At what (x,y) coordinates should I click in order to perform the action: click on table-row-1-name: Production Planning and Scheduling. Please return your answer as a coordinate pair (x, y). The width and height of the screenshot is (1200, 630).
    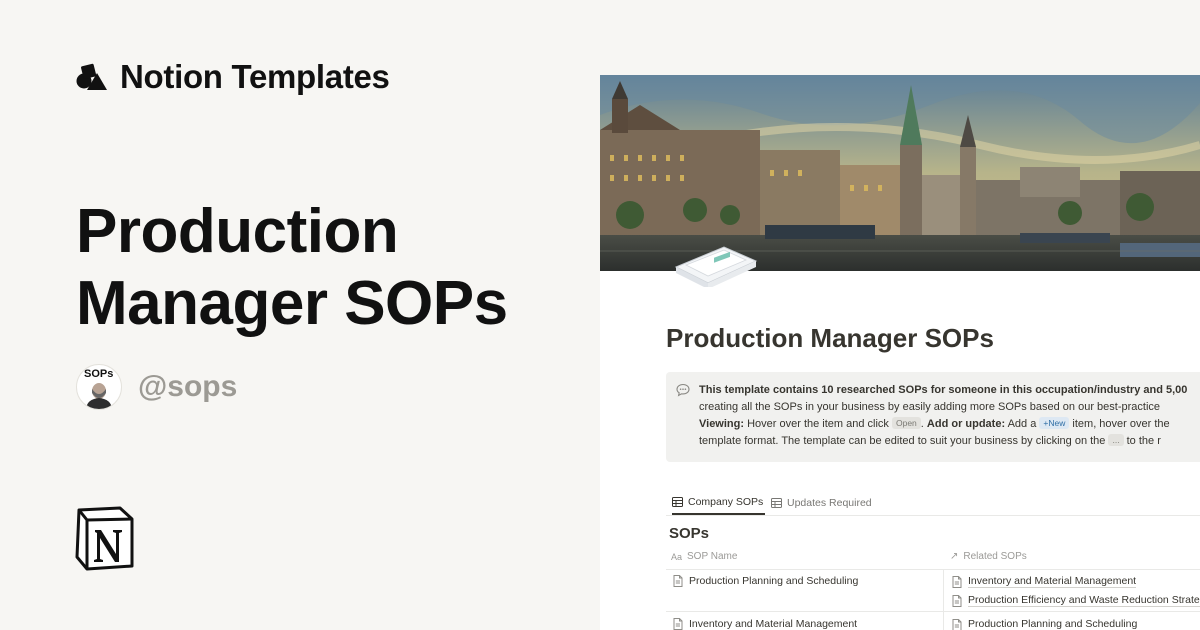
    Looking at the image, I should click on (765, 581).